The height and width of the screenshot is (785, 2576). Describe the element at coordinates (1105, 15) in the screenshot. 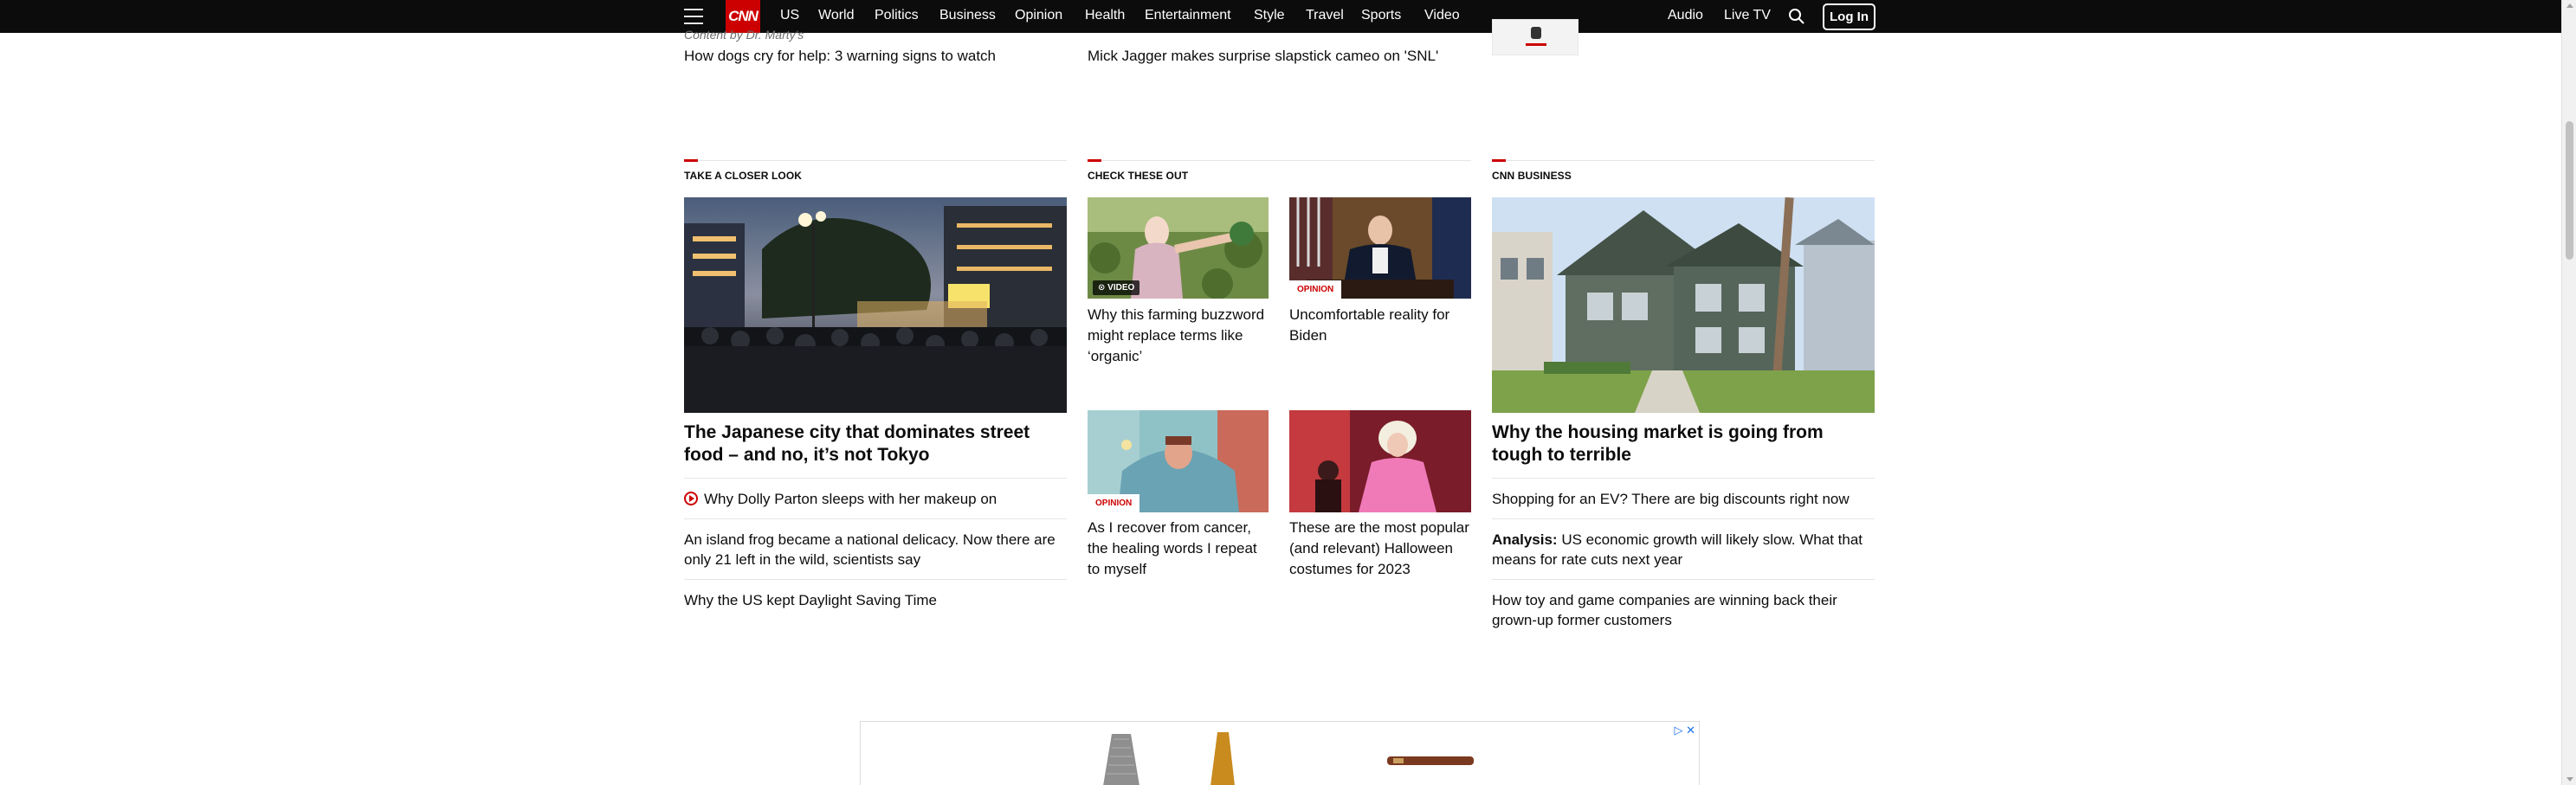

I see `nav-health: Health` at that location.